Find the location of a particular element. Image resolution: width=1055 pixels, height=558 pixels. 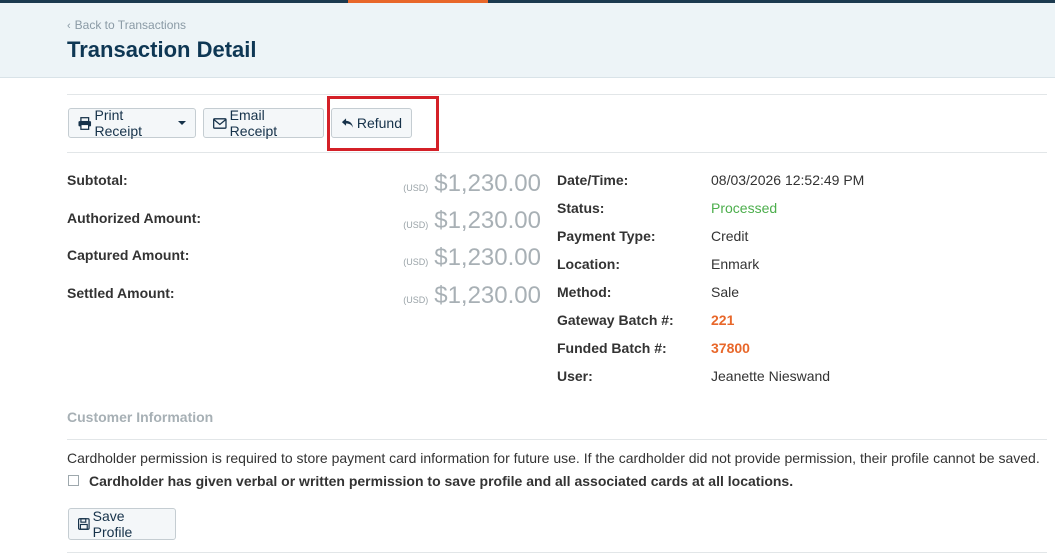

gateway-batch-label: Gateway Batch #: is located at coordinates (615, 320).